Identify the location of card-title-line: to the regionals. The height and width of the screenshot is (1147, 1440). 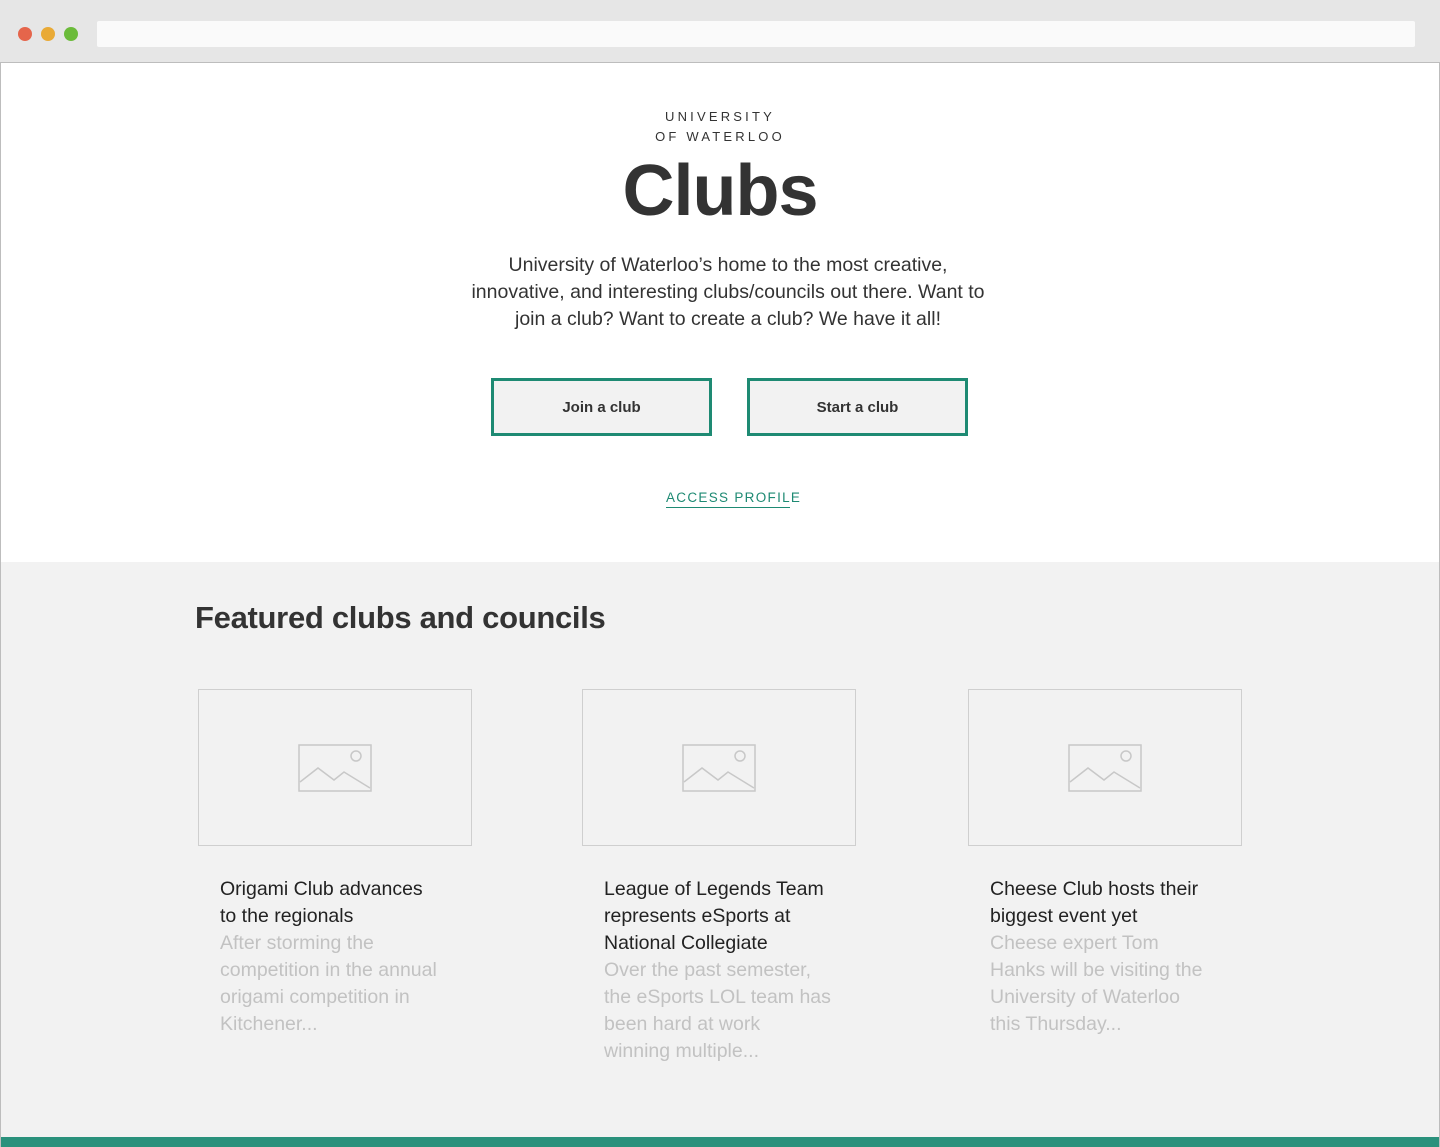
(287, 916).